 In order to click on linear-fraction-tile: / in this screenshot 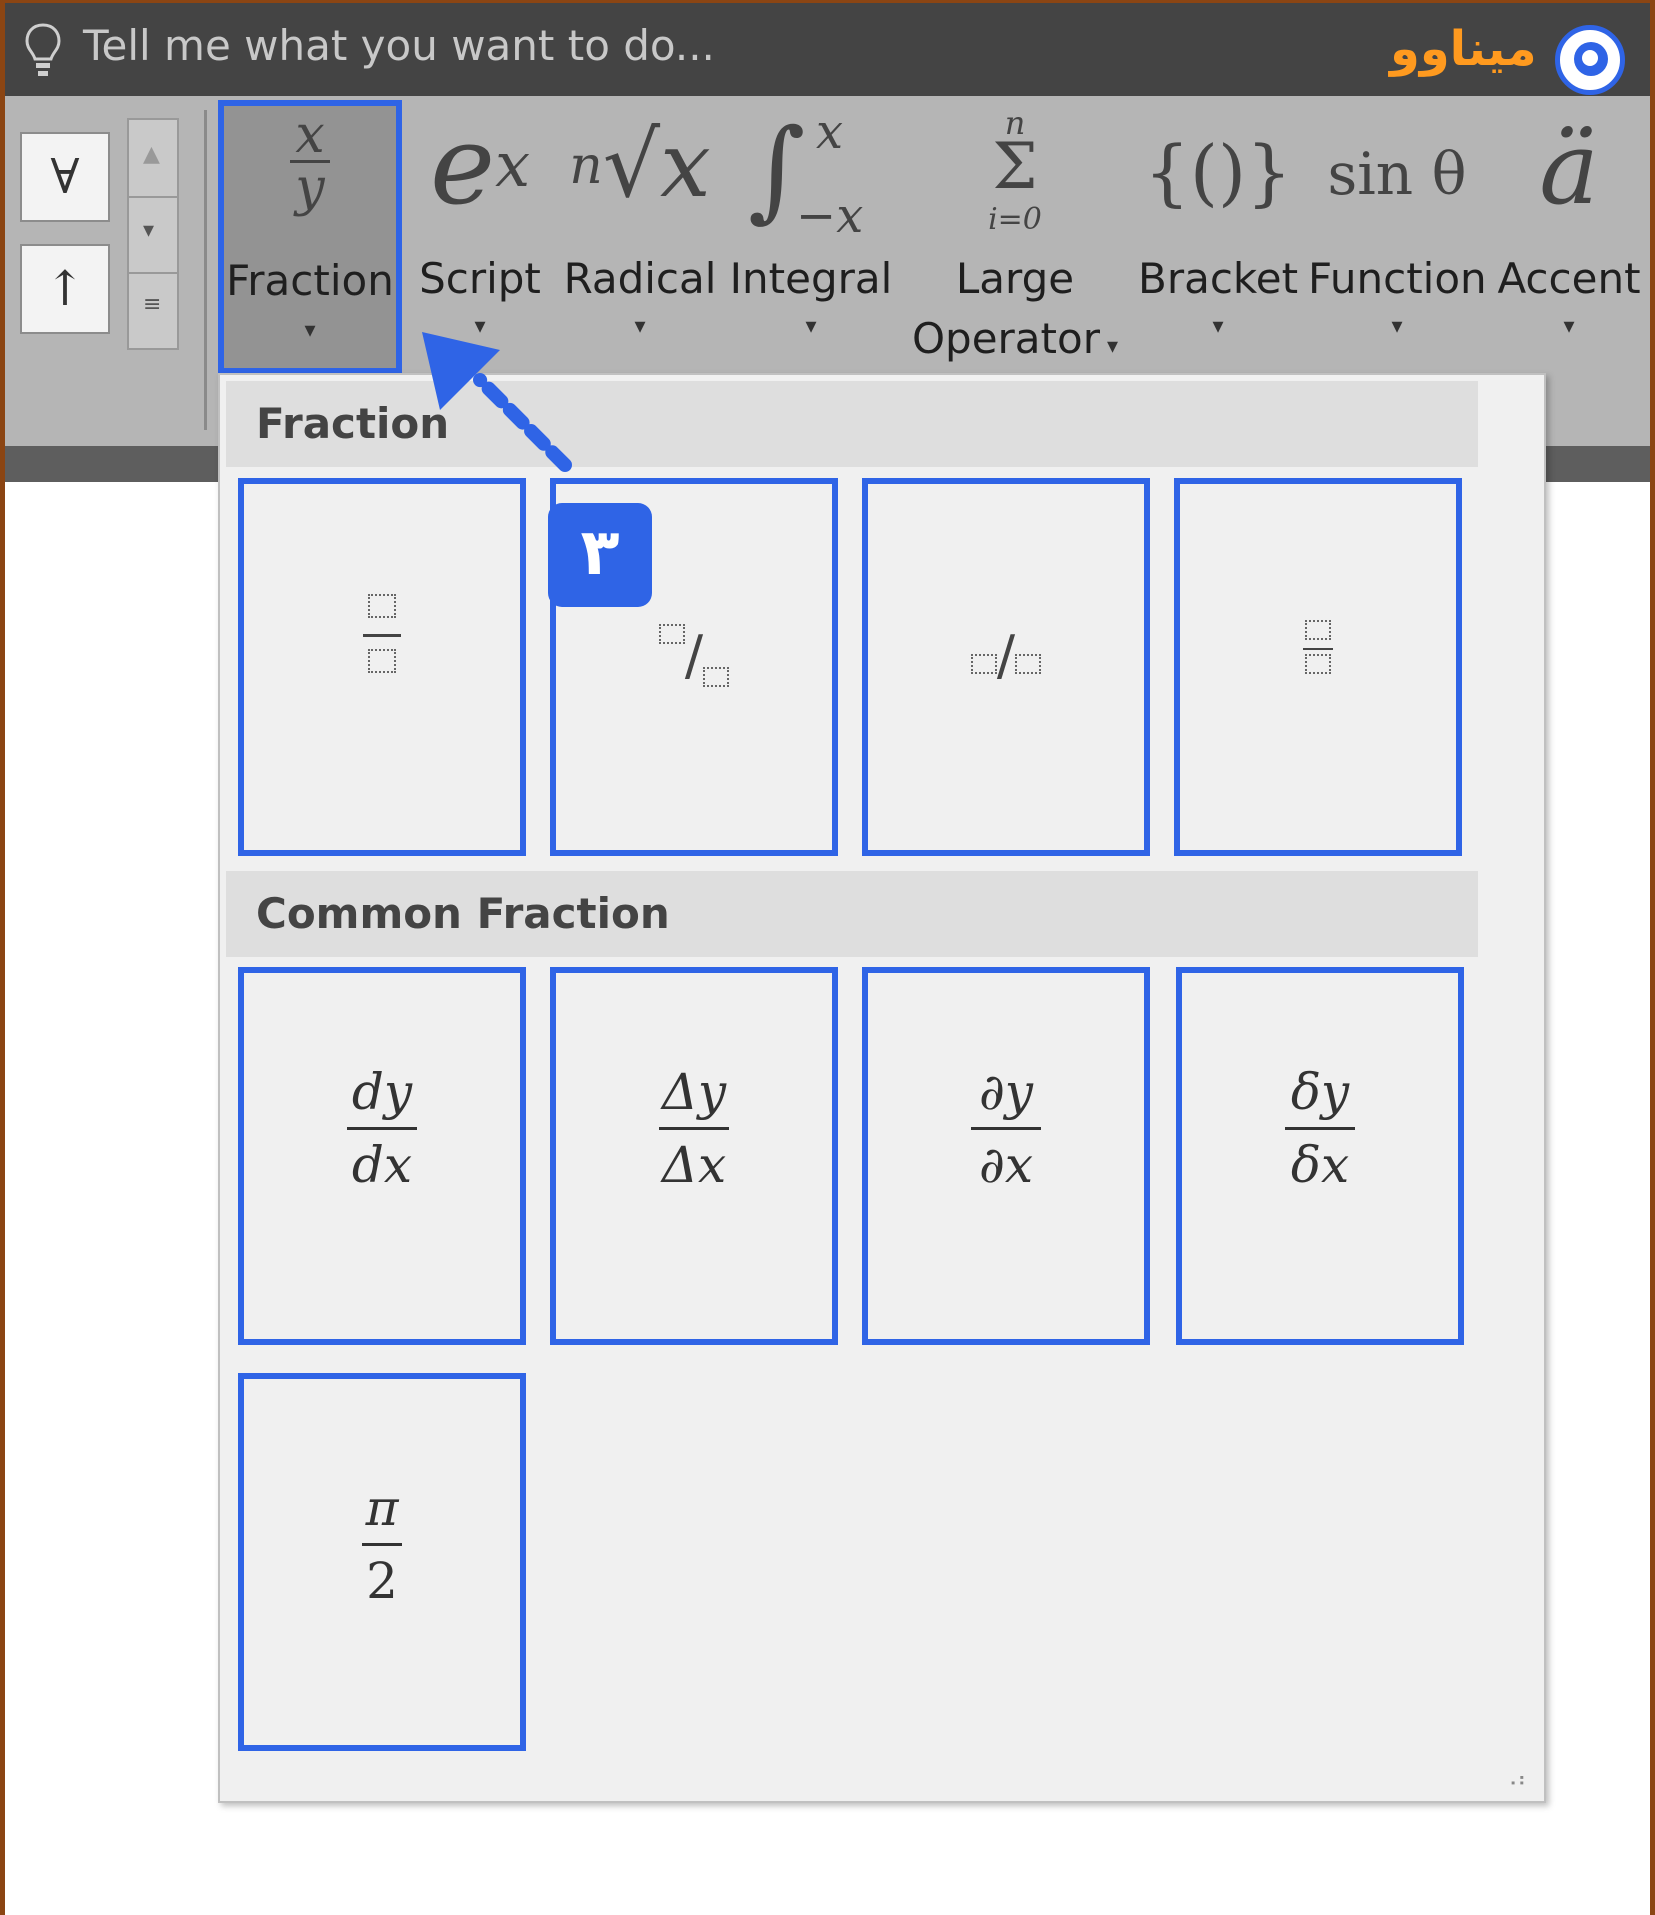, I will do `click(1006, 667)`.